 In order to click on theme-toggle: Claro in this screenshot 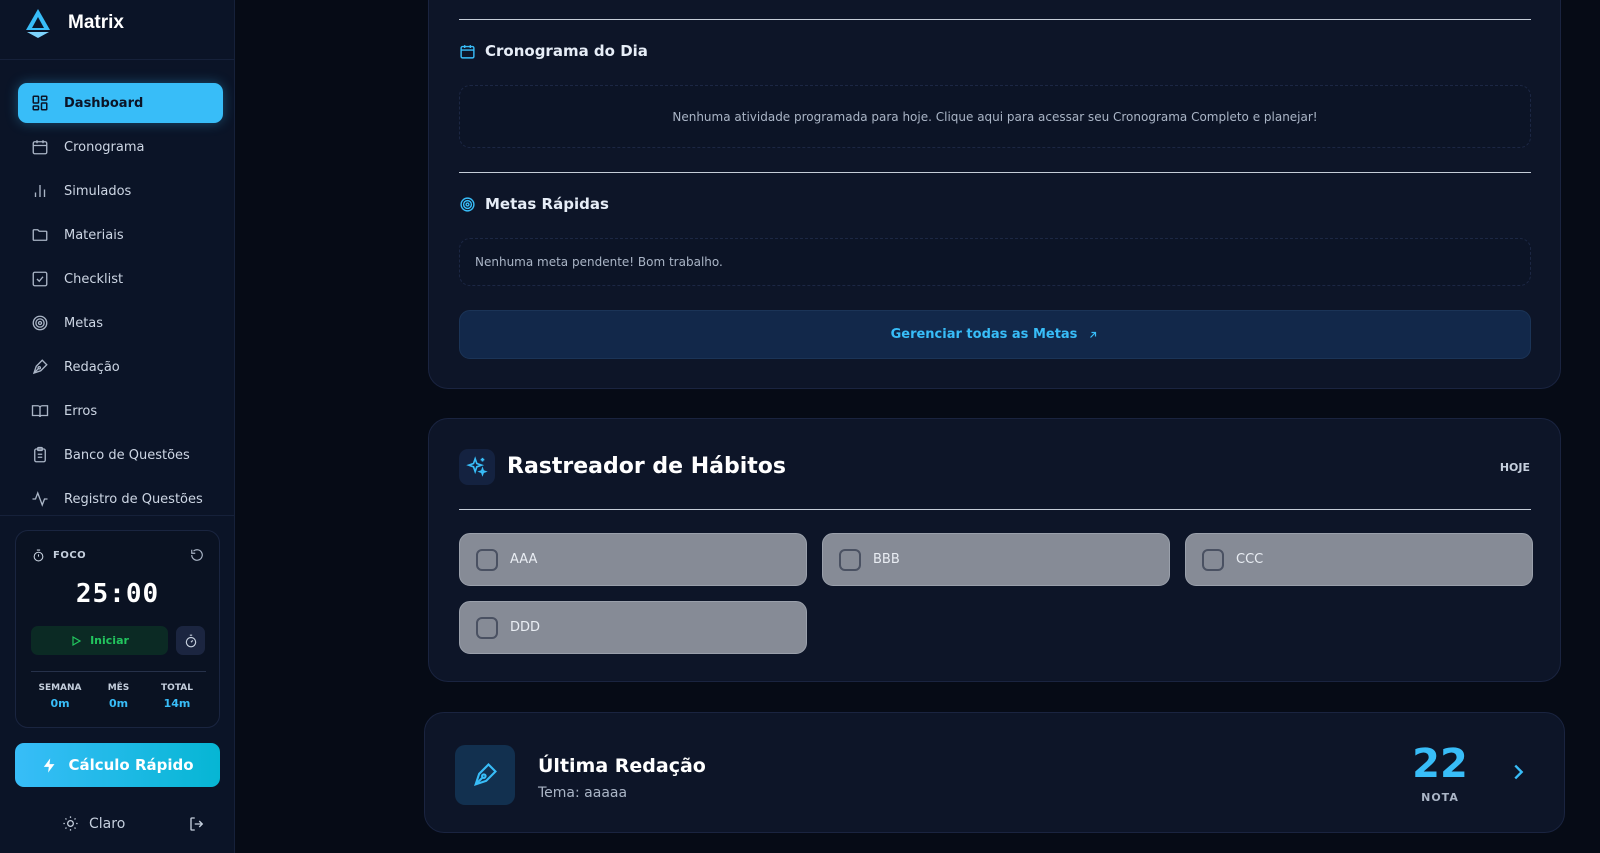, I will do `click(93, 823)`.